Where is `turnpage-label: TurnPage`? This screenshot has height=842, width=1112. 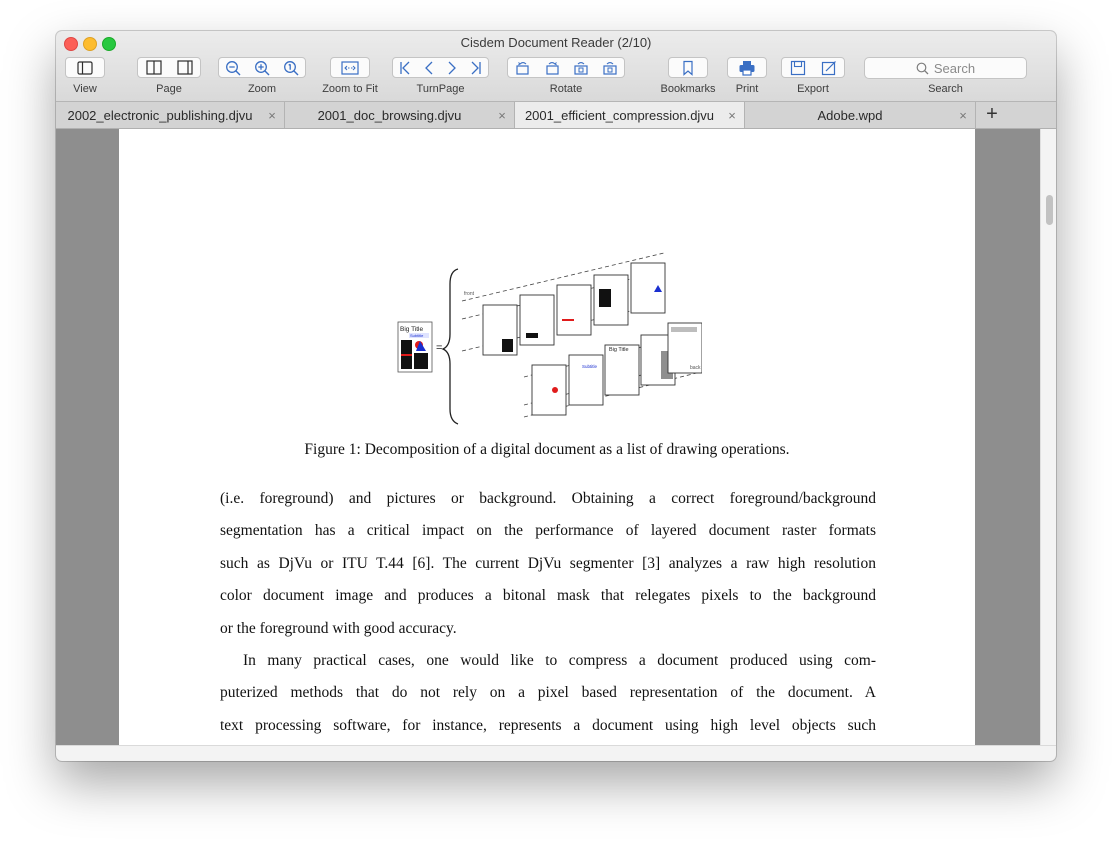
turnpage-label: TurnPage is located at coordinates (440, 89).